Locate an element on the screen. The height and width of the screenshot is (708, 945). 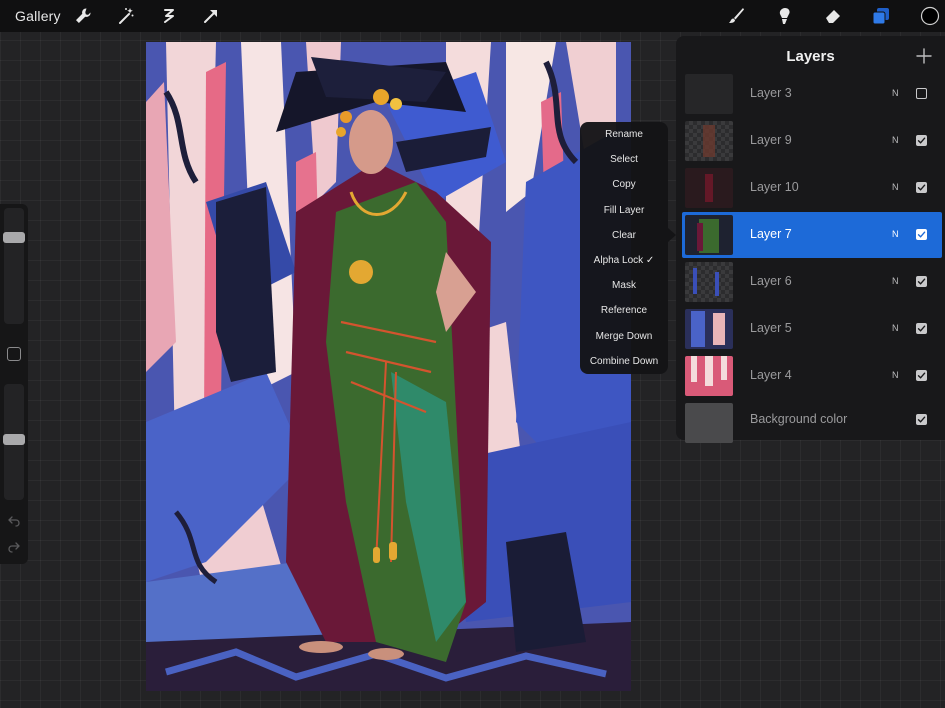
wrench-icon is located at coordinates (83, 16).